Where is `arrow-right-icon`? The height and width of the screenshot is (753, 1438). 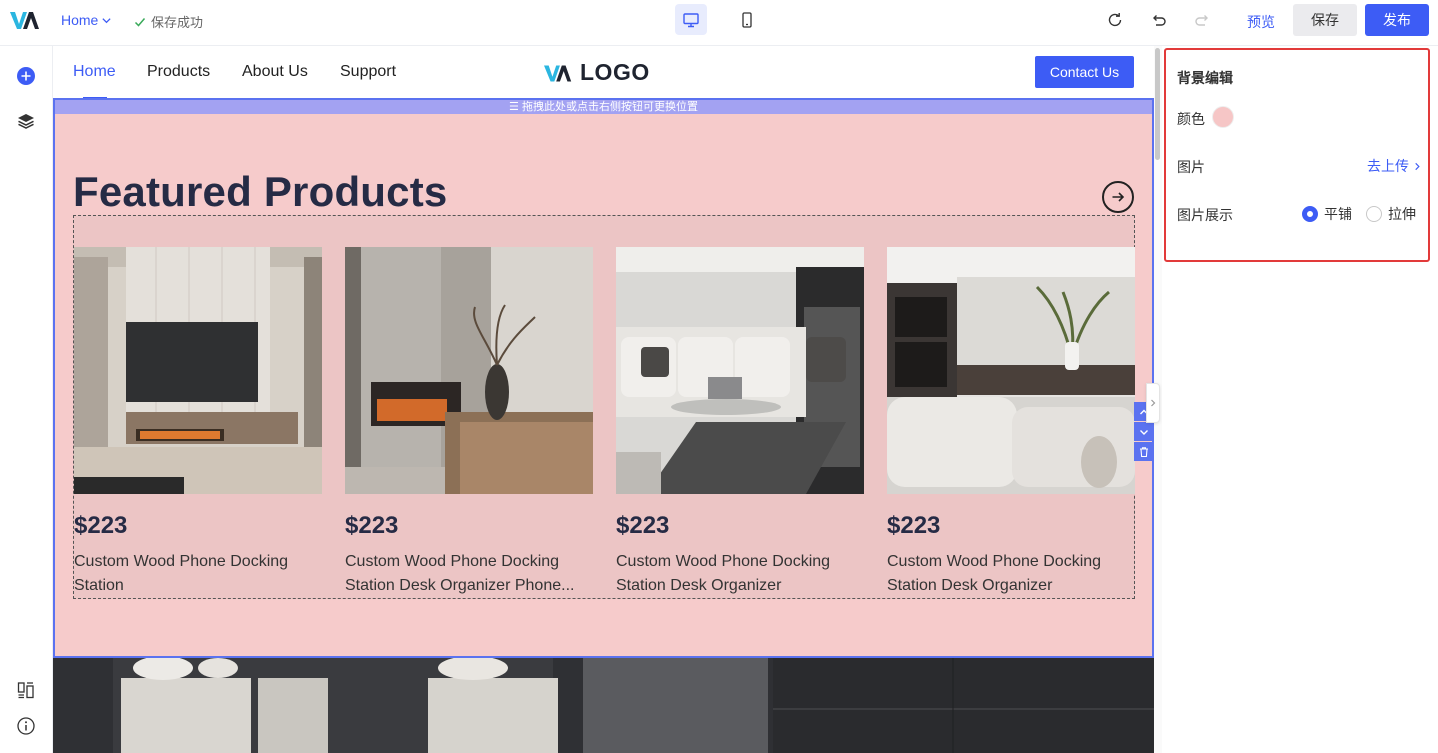 arrow-right-icon is located at coordinates (1118, 197).